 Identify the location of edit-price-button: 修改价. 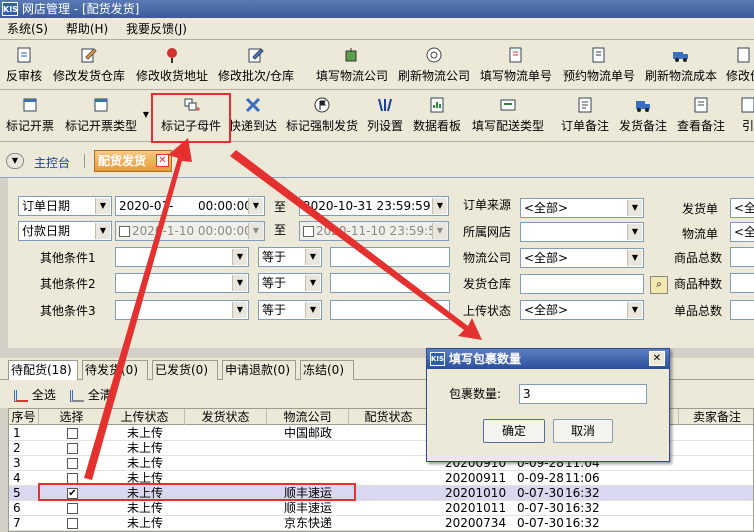
(739, 64).